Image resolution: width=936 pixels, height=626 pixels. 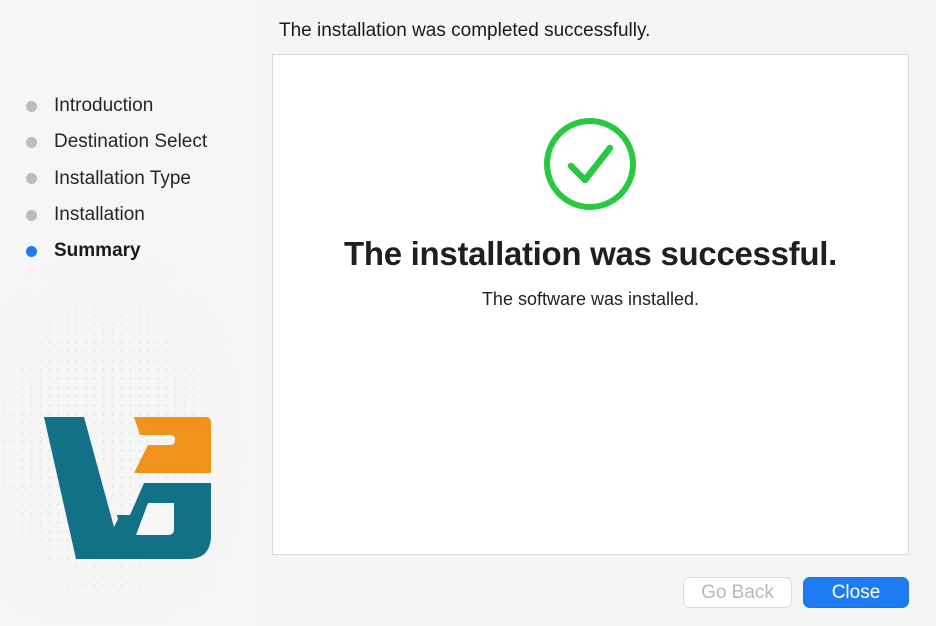 I want to click on step-introduction: Introduction, so click(x=116, y=106).